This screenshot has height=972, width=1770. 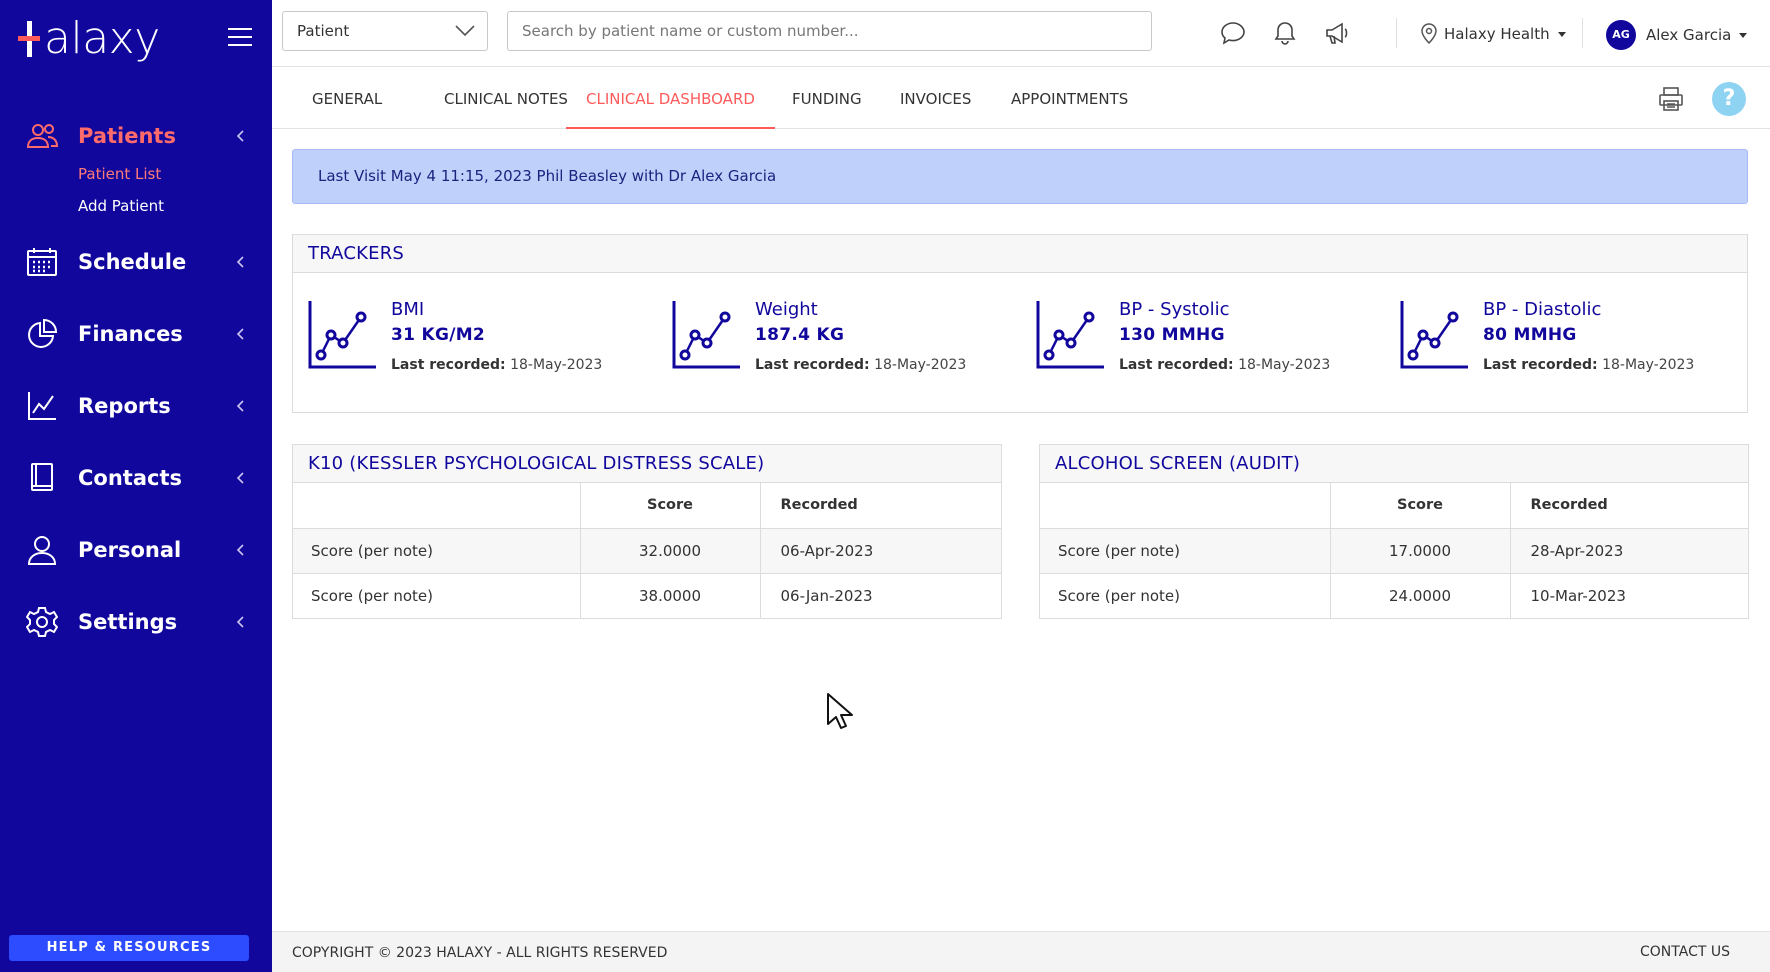 What do you see at coordinates (800, 335) in the screenshot?
I see `tracker-value: 187.4 KG` at bounding box center [800, 335].